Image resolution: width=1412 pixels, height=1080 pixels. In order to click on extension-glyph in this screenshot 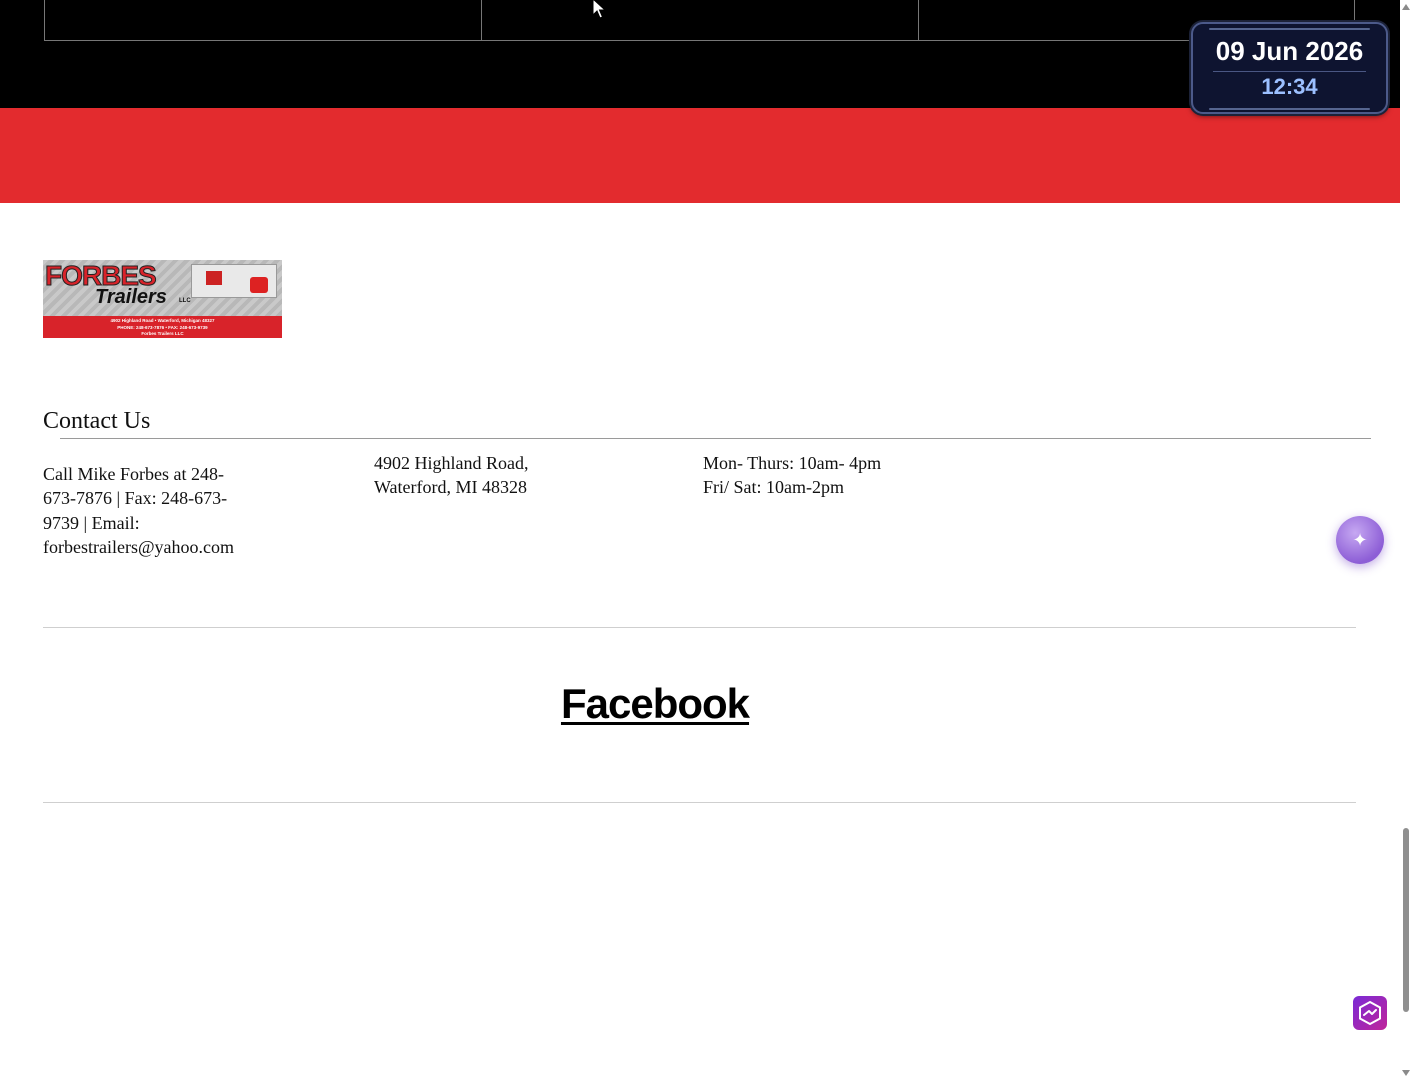, I will do `click(1370, 1013)`.